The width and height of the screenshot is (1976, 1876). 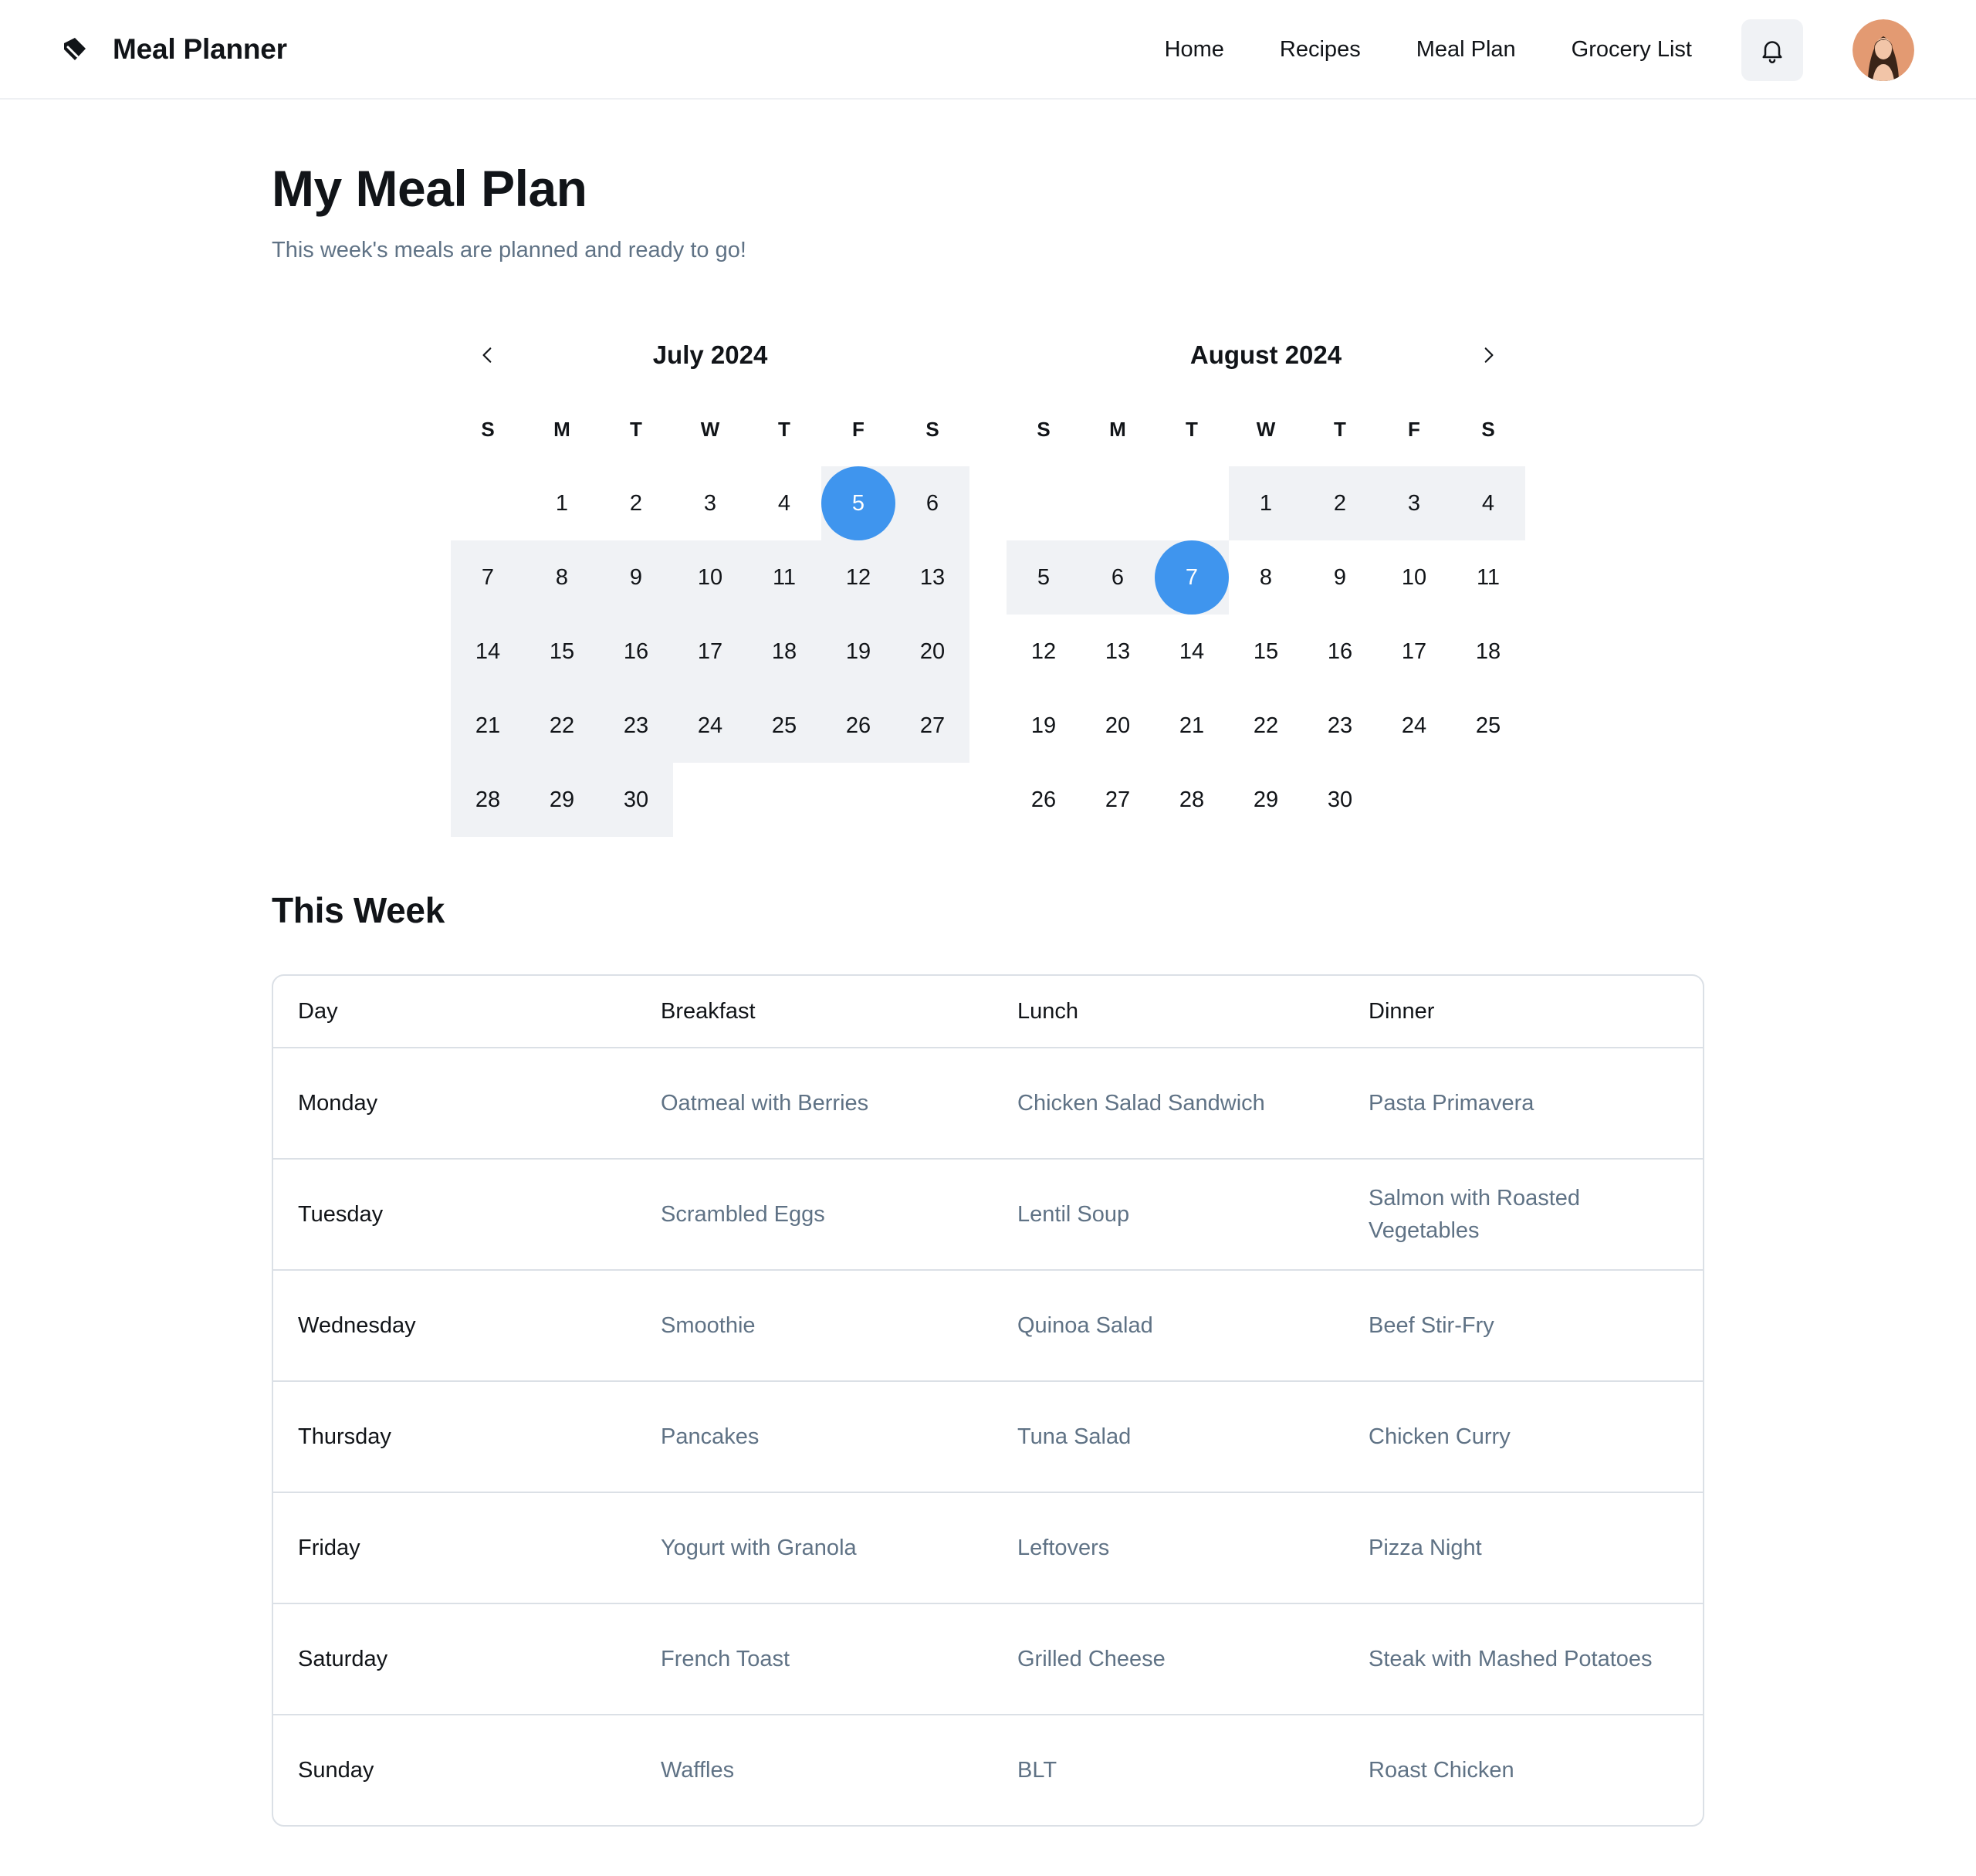 I want to click on meal-cell: Pancakes, so click(x=814, y=1437).